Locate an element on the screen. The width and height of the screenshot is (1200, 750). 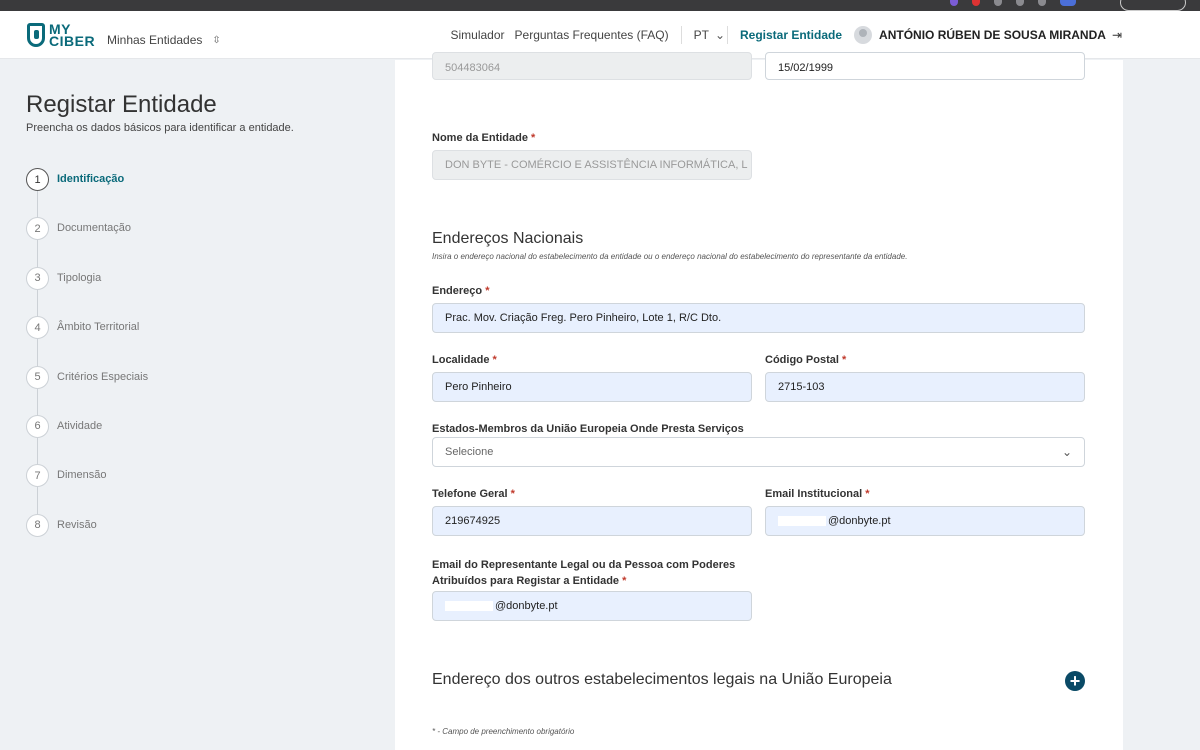
date-value: 15/02/1999 is located at coordinates (806, 68).